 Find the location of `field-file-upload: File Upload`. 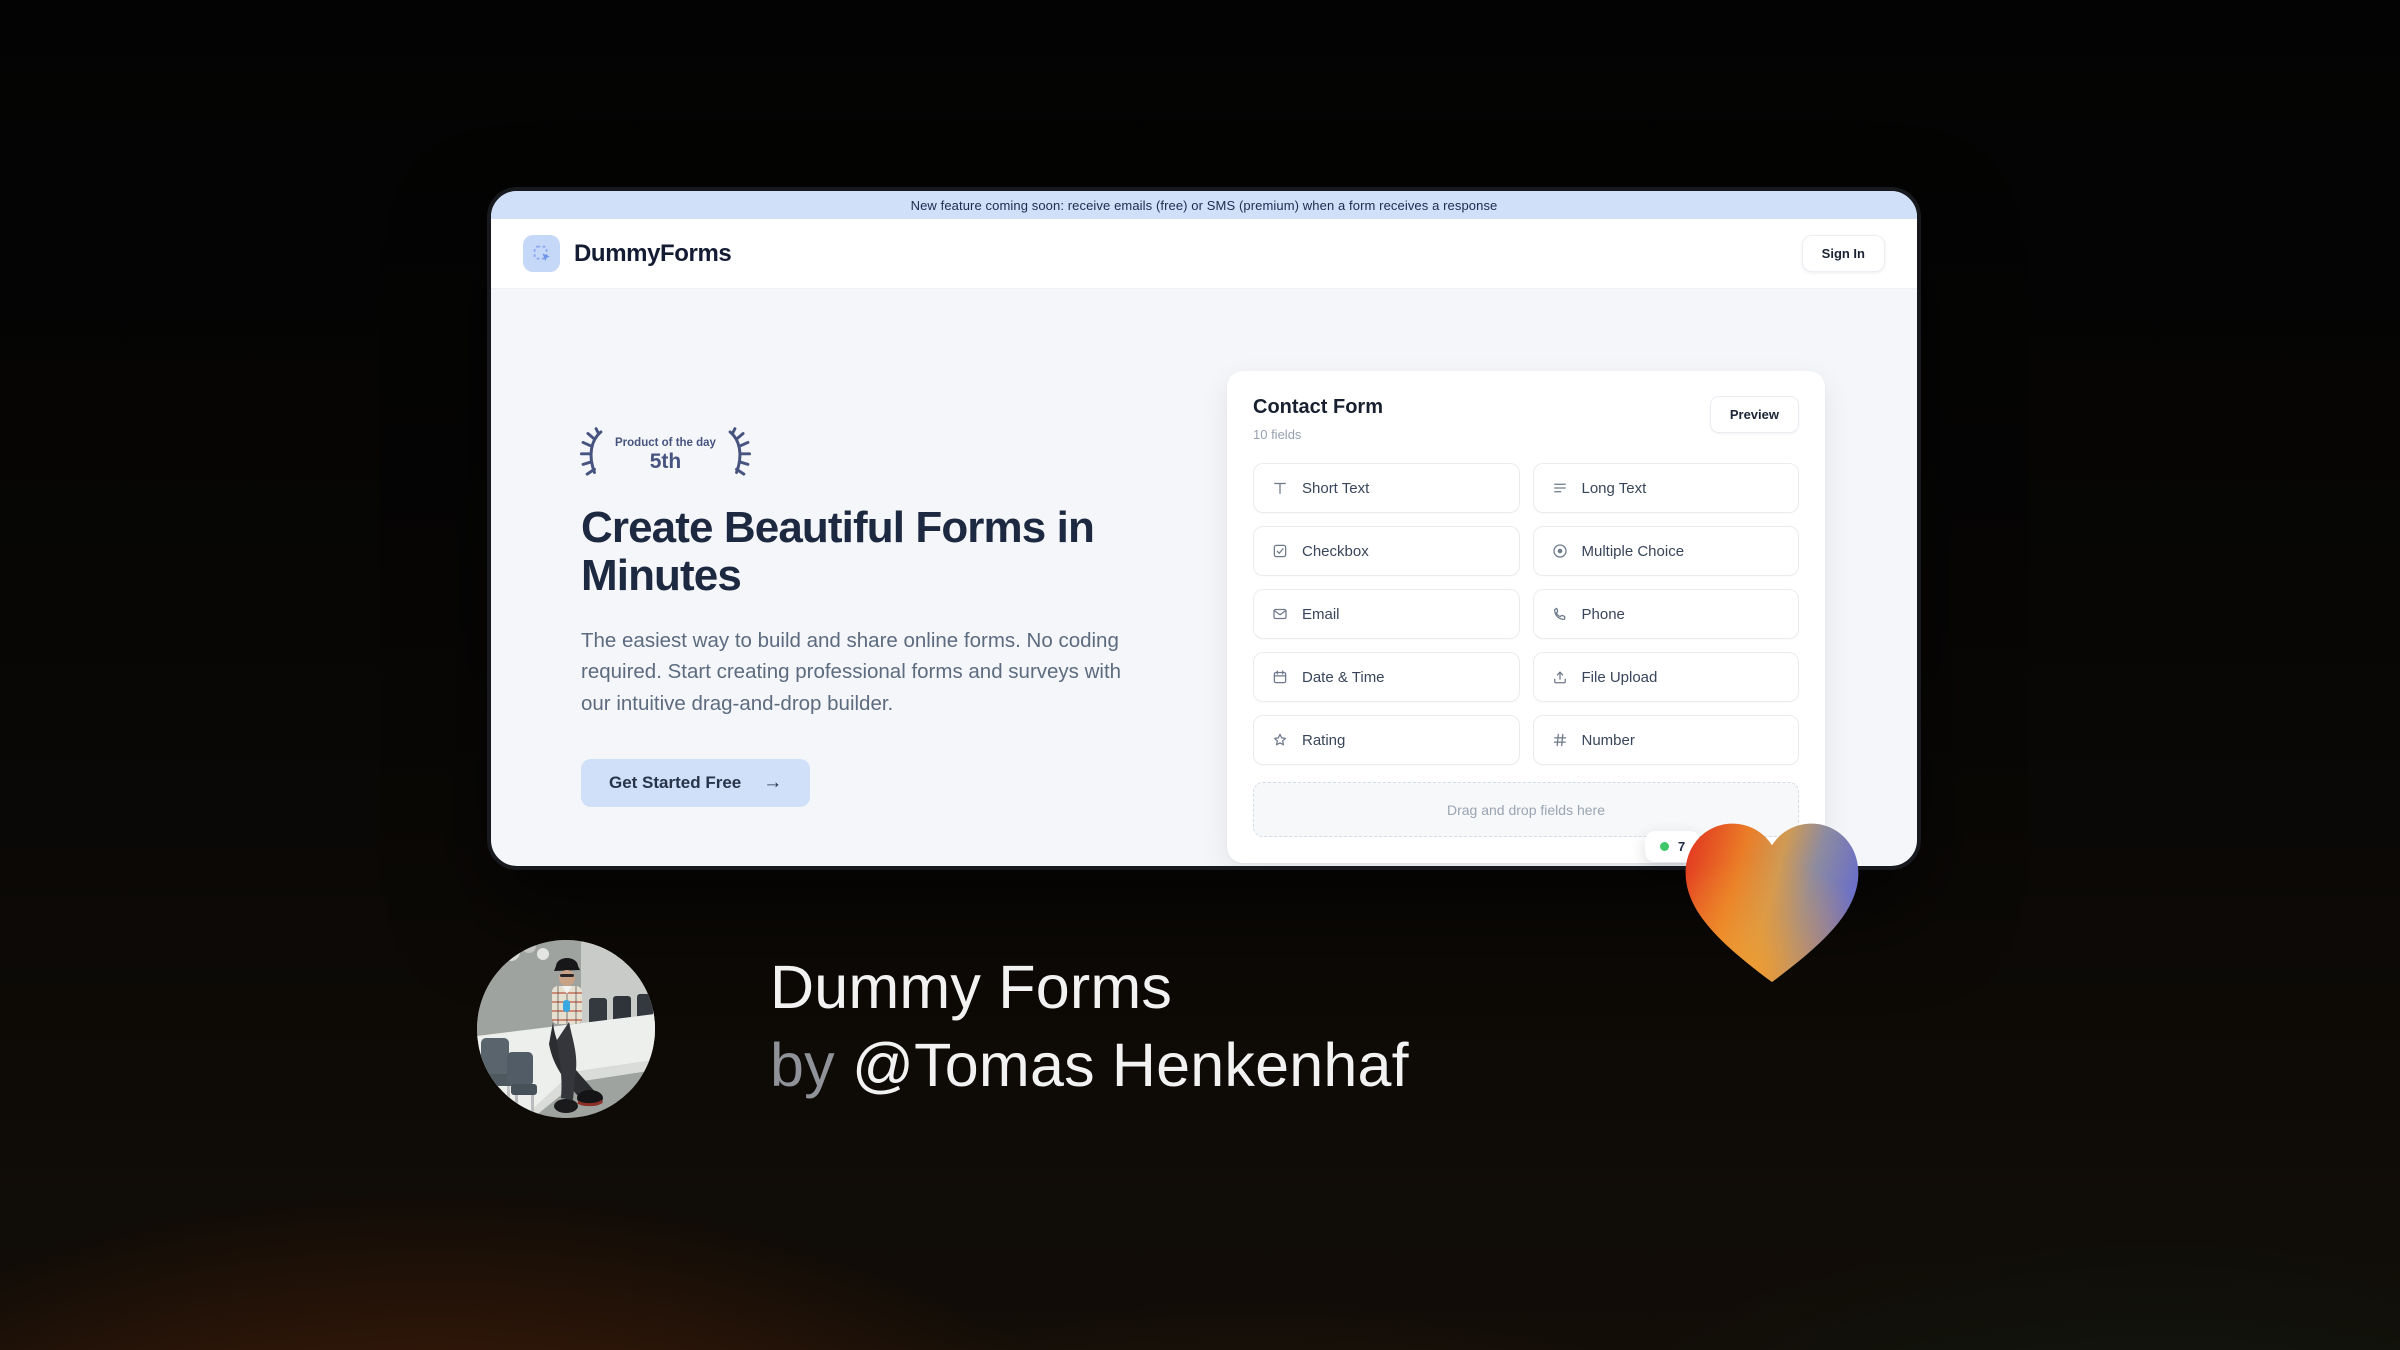

field-file-upload: File Upload is located at coordinates (1665, 677).